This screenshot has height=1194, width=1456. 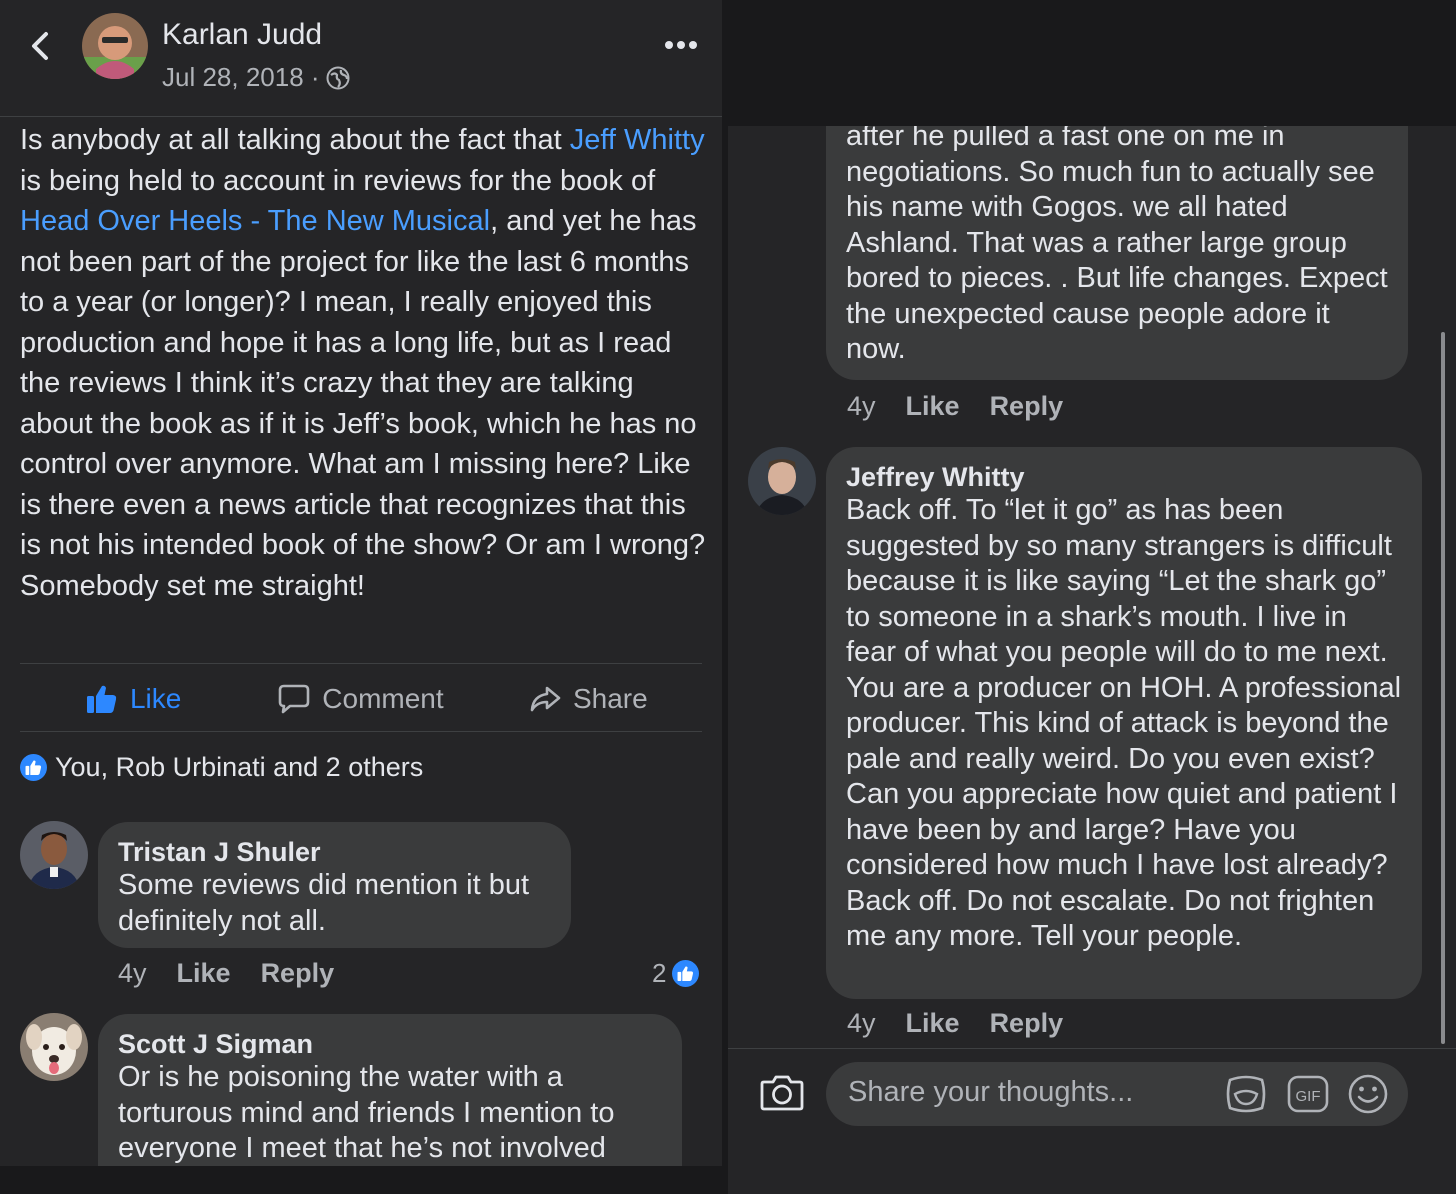 I want to click on share-icon, so click(x=545, y=699).